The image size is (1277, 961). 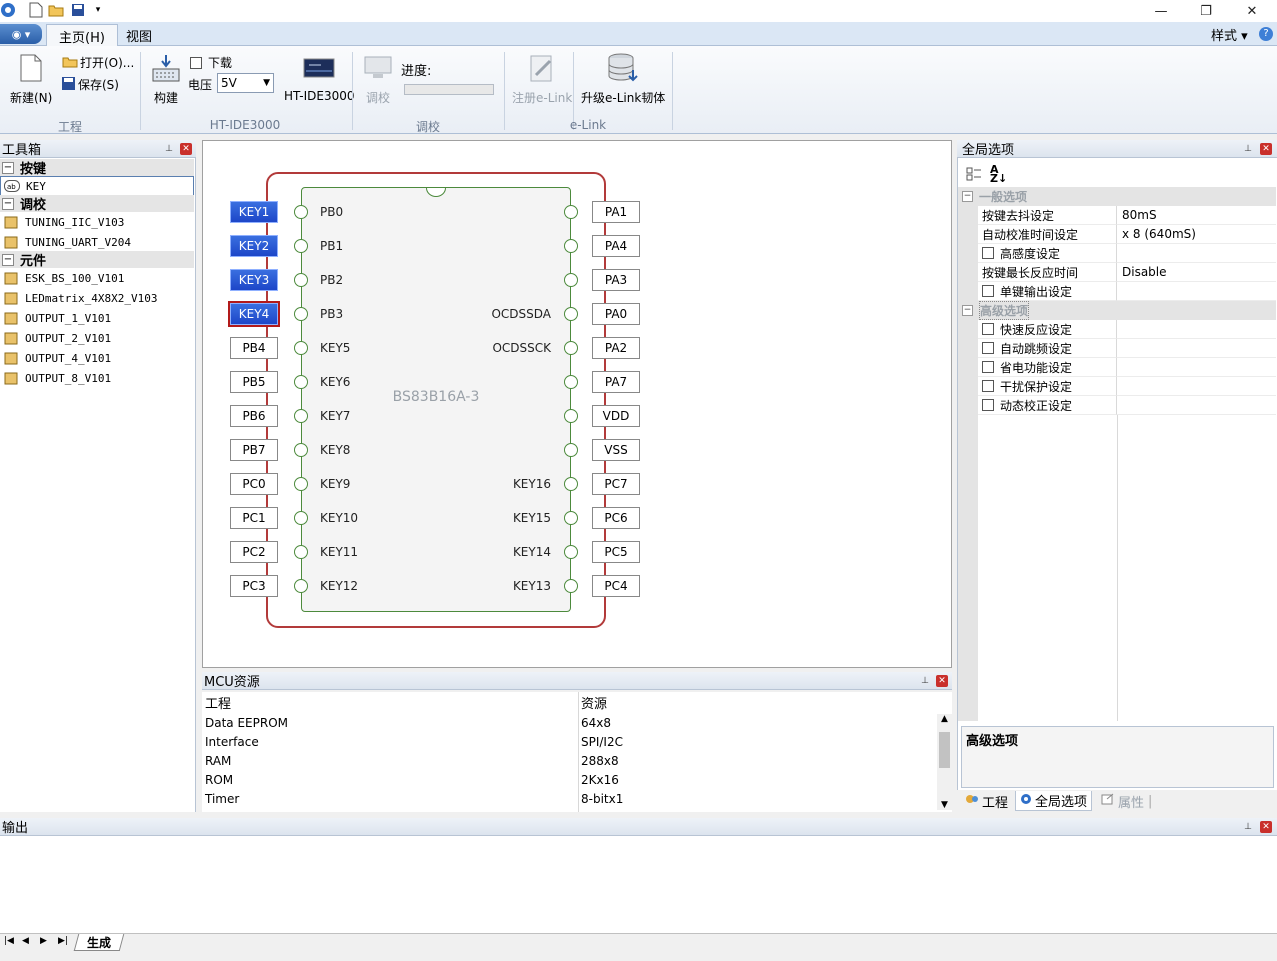 What do you see at coordinates (378, 78) in the screenshot?
I see `tune-button: 调校` at bounding box center [378, 78].